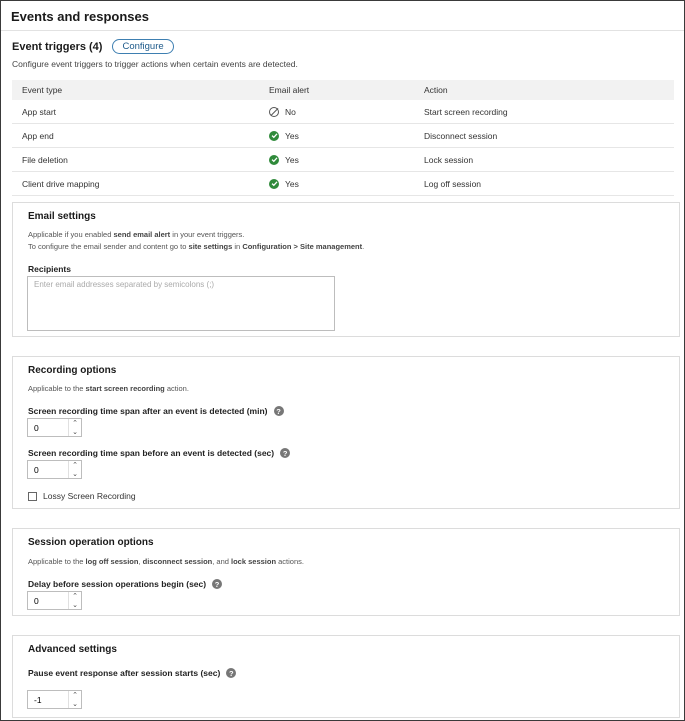 Image resolution: width=685 pixels, height=721 pixels. I want to click on note-text: ., so click(363, 246).